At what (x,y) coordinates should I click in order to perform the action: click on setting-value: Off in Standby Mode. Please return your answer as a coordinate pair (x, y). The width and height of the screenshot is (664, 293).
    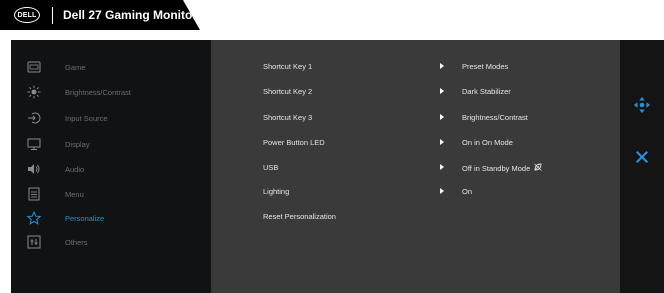
    Looking at the image, I should click on (502, 168).